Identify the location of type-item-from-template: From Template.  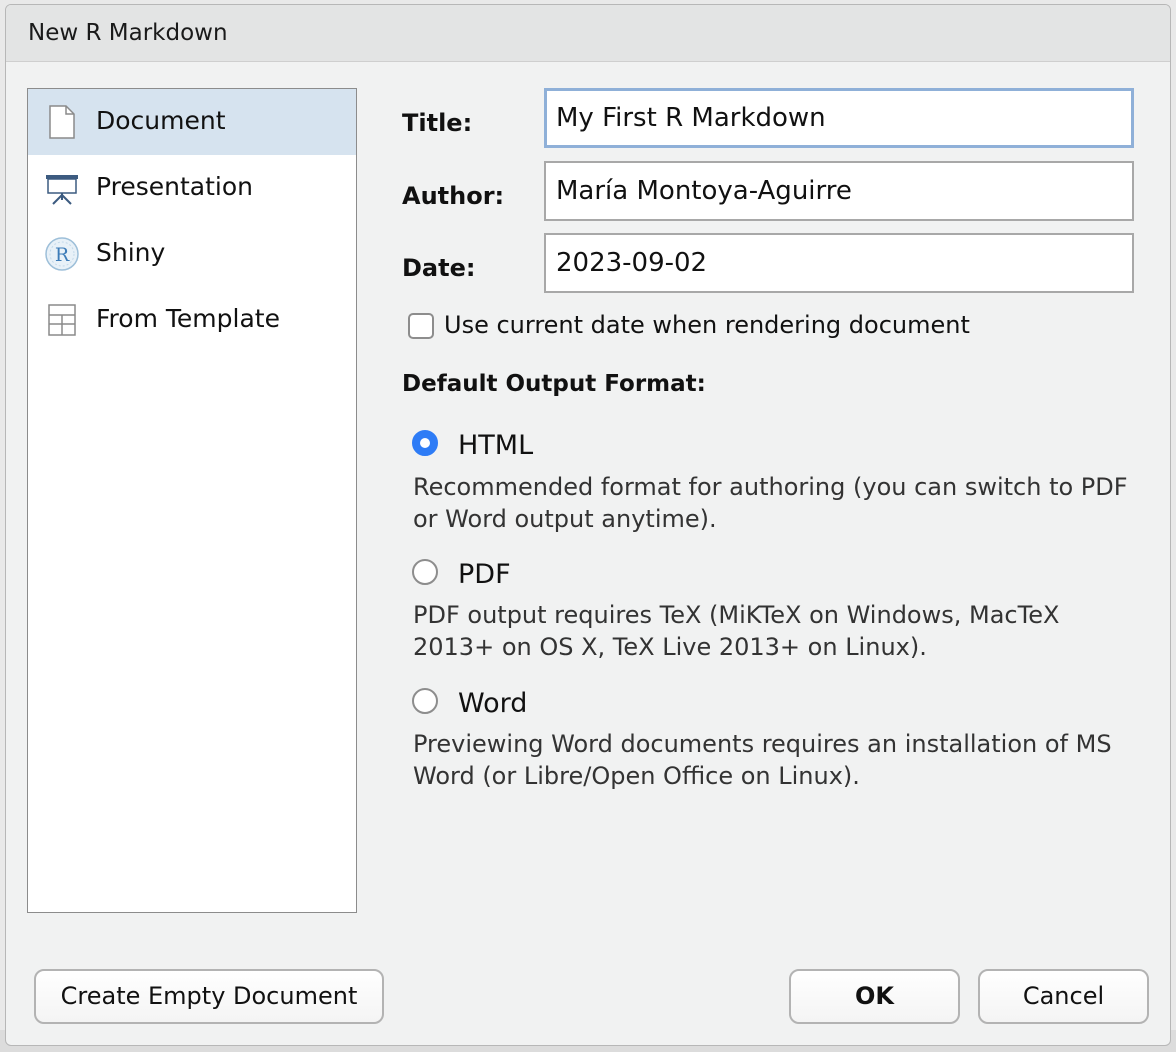
(192, 320).